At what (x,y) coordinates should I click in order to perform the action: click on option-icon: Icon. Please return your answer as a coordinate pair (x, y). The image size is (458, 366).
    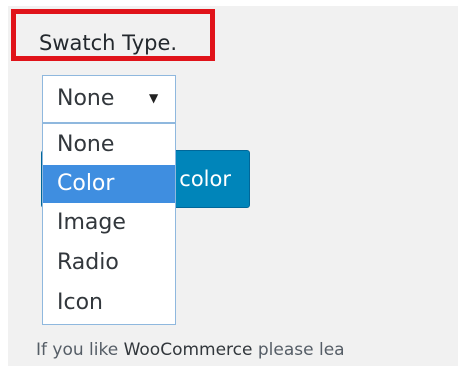
    Looking at the image, I should click on (109, 303).